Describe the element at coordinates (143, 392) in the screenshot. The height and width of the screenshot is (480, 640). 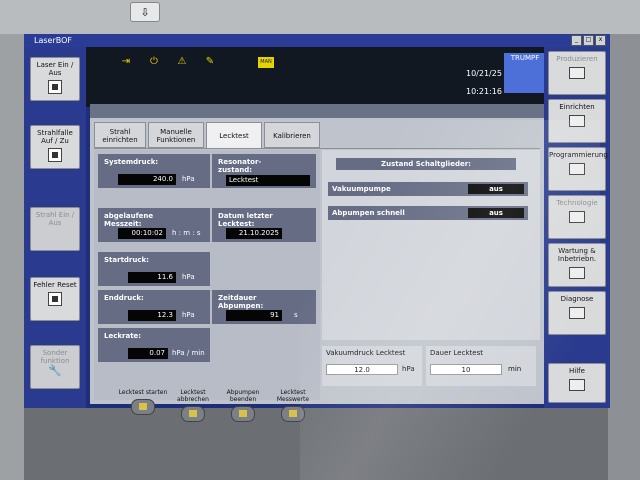
I see `action-label: Lecktest starten` at that location.